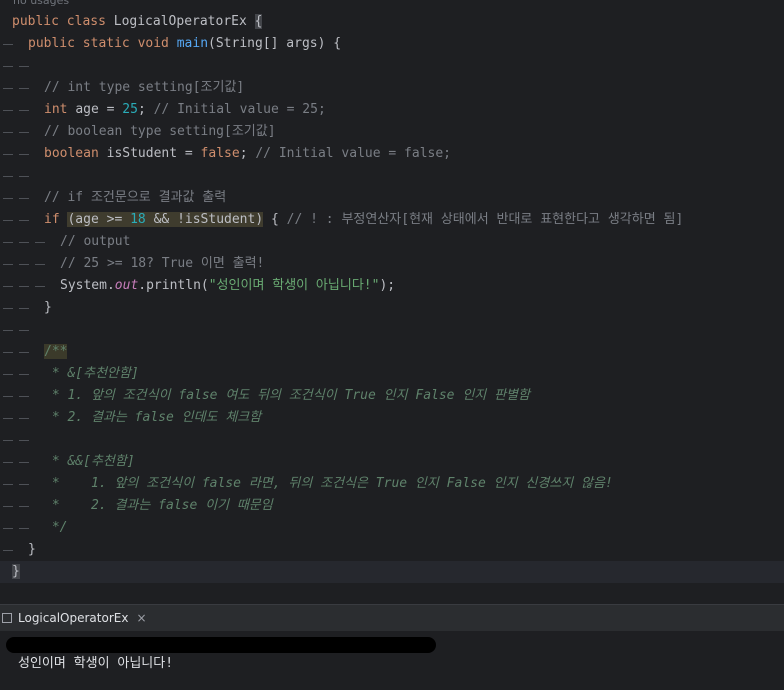  I want to click on code-line: public static void main(String[] args) {, so click(392, 44).